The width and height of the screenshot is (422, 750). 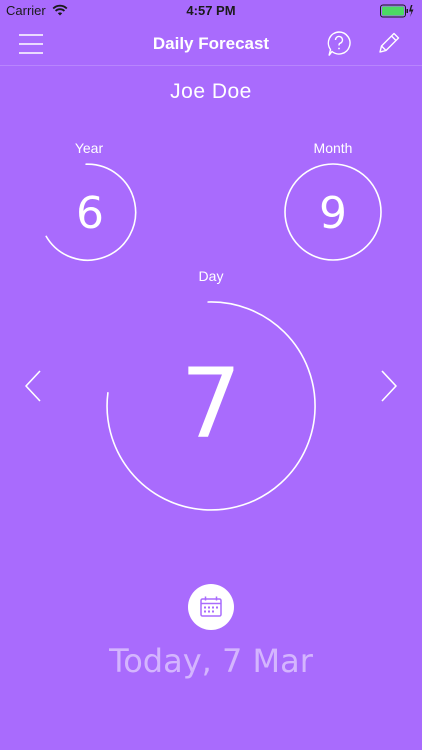 I want to click on day-number: 7, so click(x=210, y=404).